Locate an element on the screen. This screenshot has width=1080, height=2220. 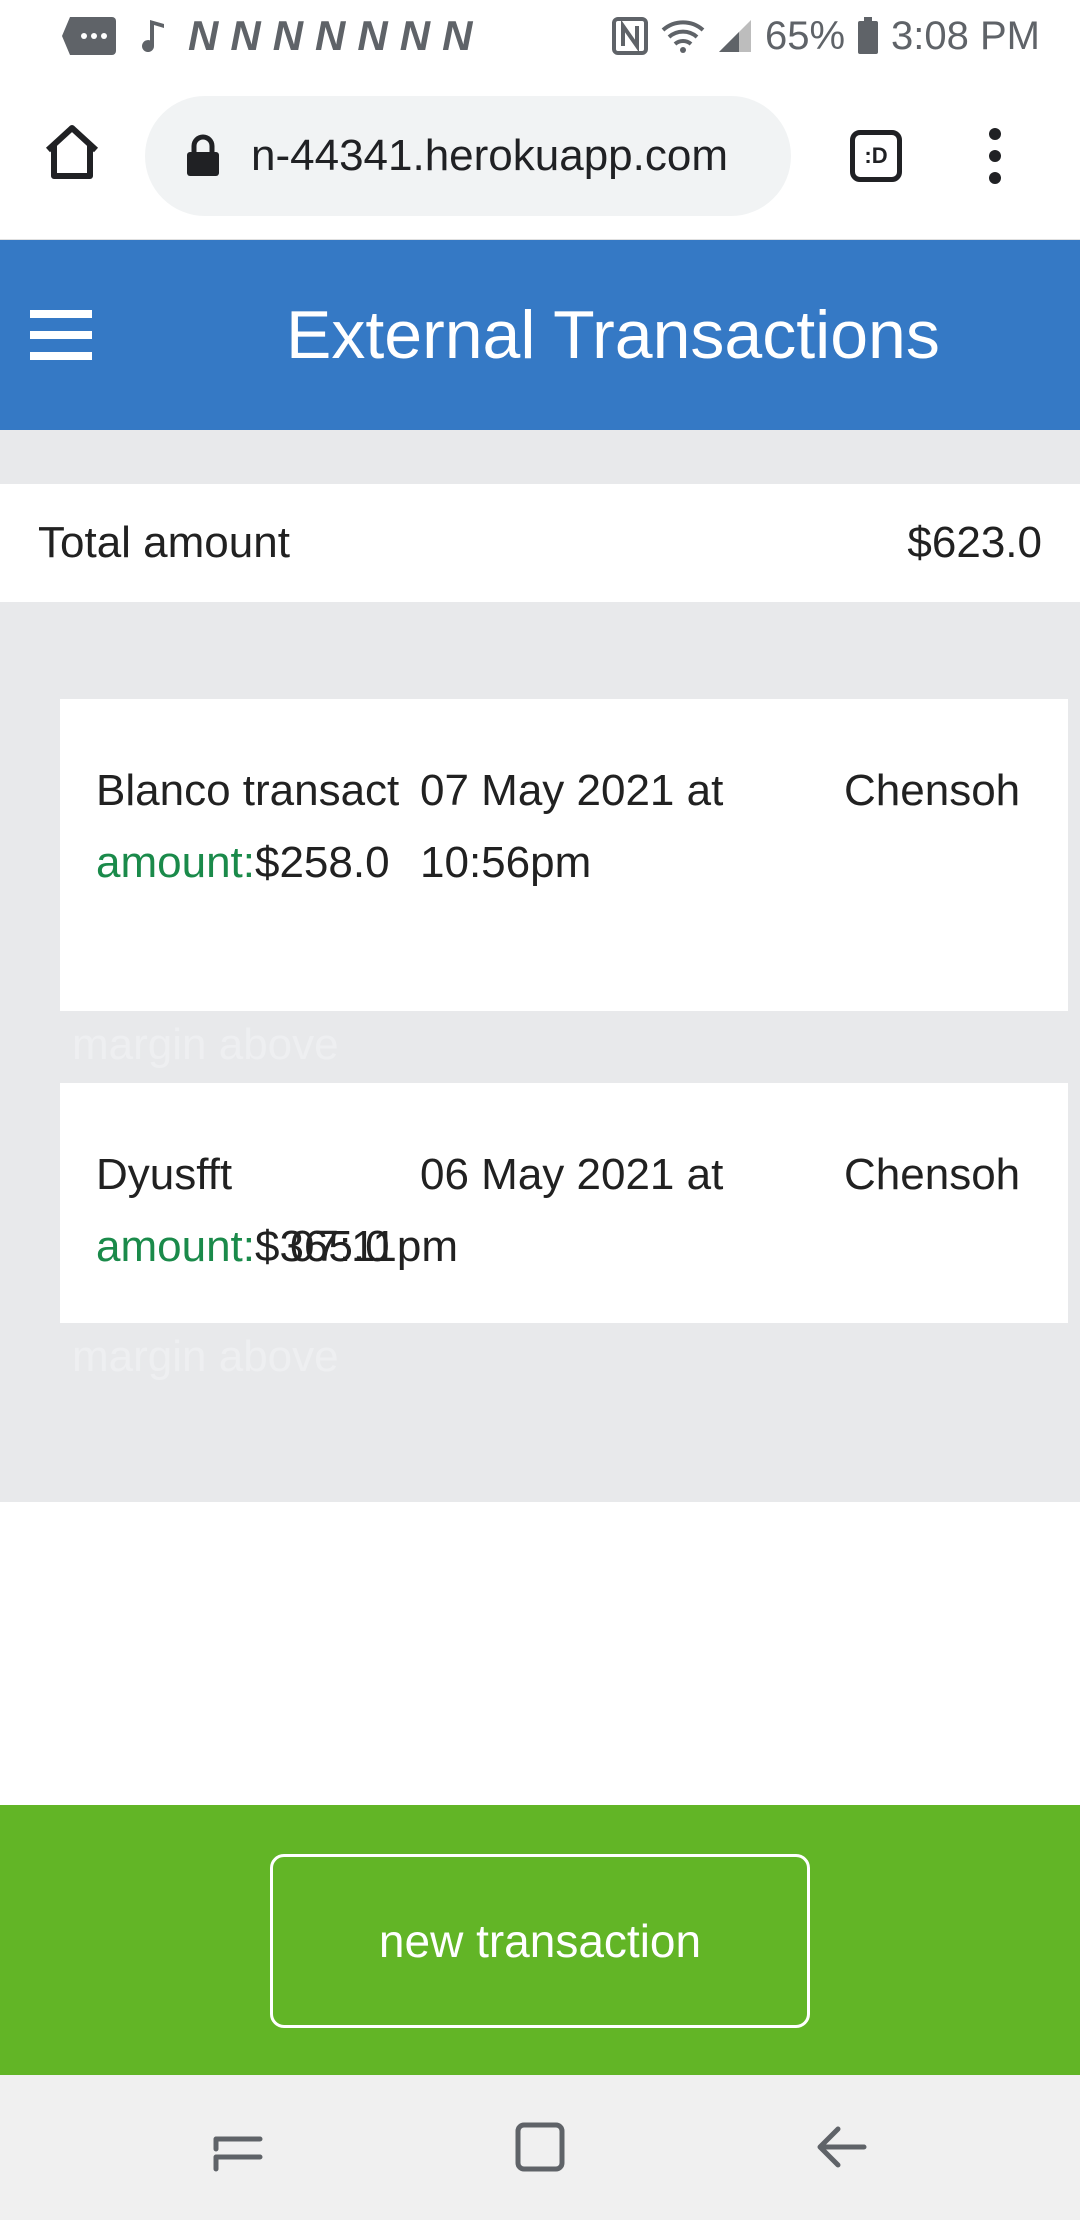
recent-apps-button is located at coordinates (238, 2147).